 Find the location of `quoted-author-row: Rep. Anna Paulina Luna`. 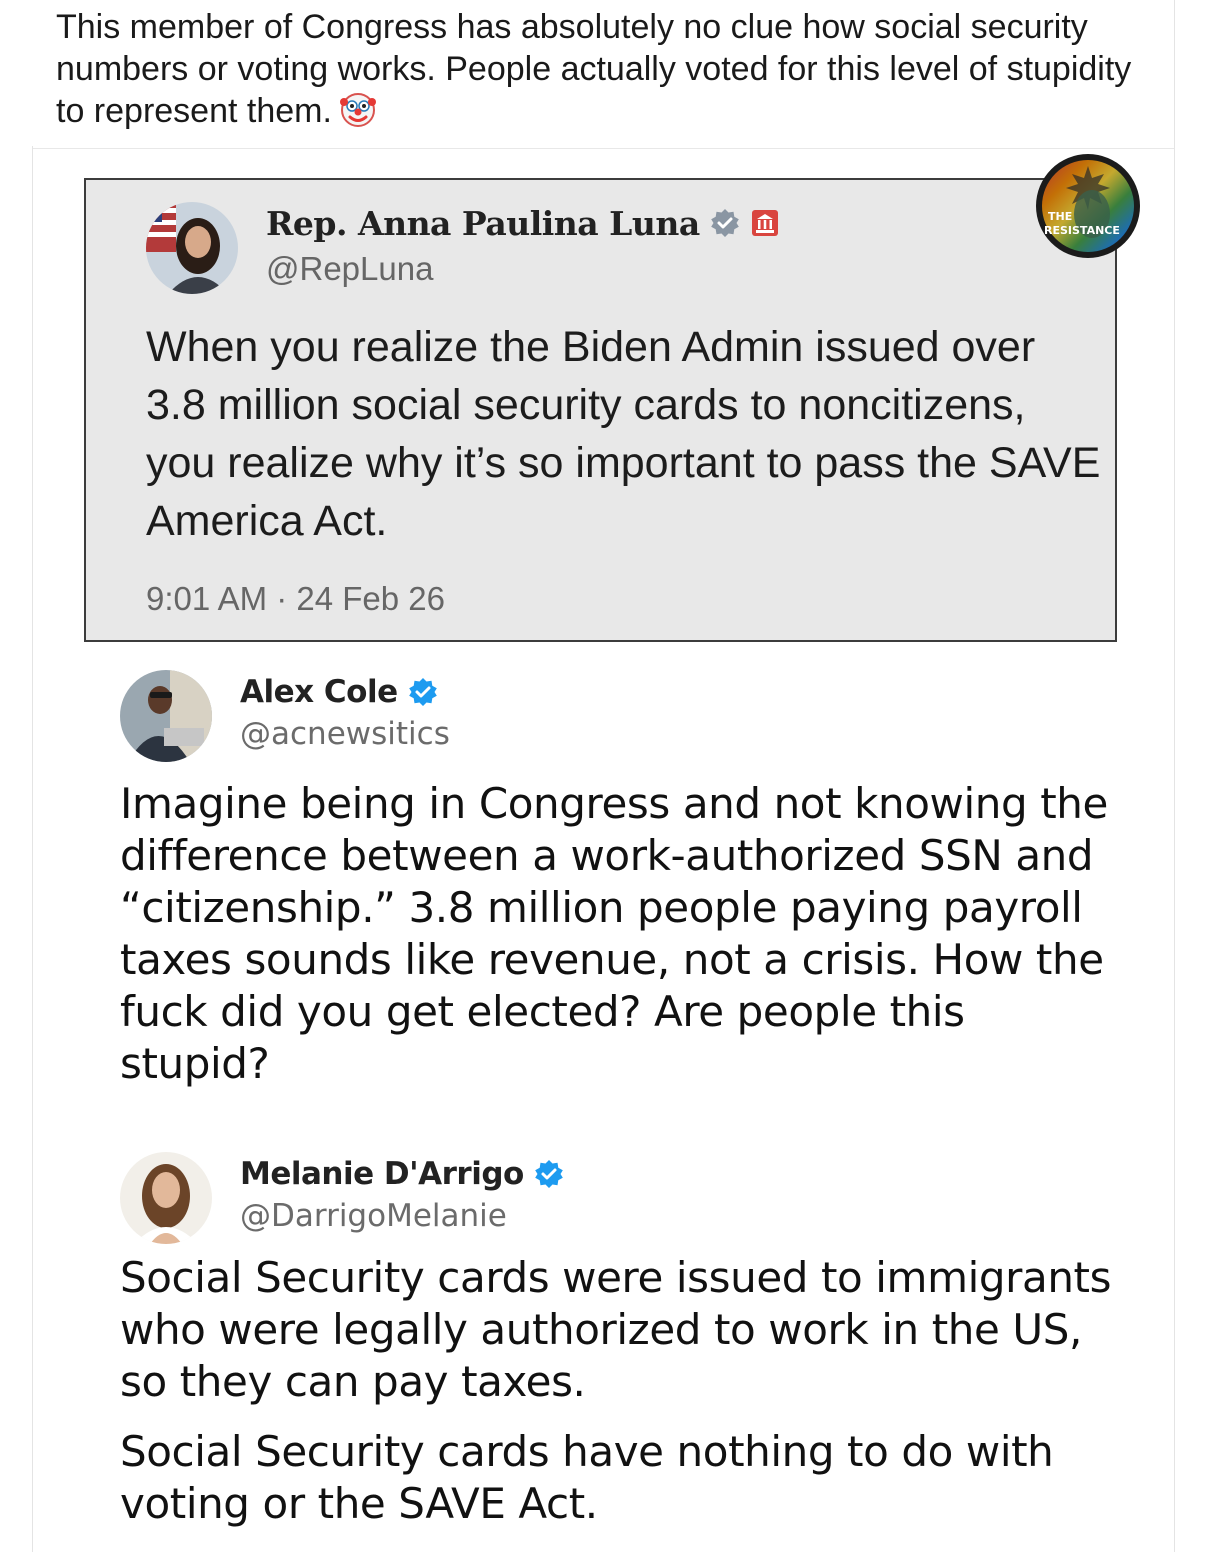

quoted-author-row: Rep. Anna Paulina Luna is located at coordinates (523, 223).